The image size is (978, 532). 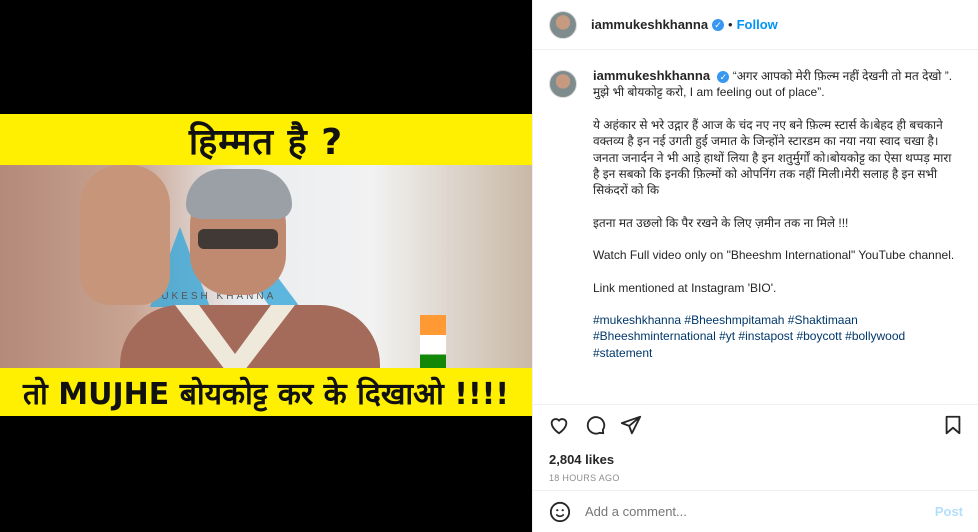 I want to click on post-button: Post, so click(x=949, y=511).